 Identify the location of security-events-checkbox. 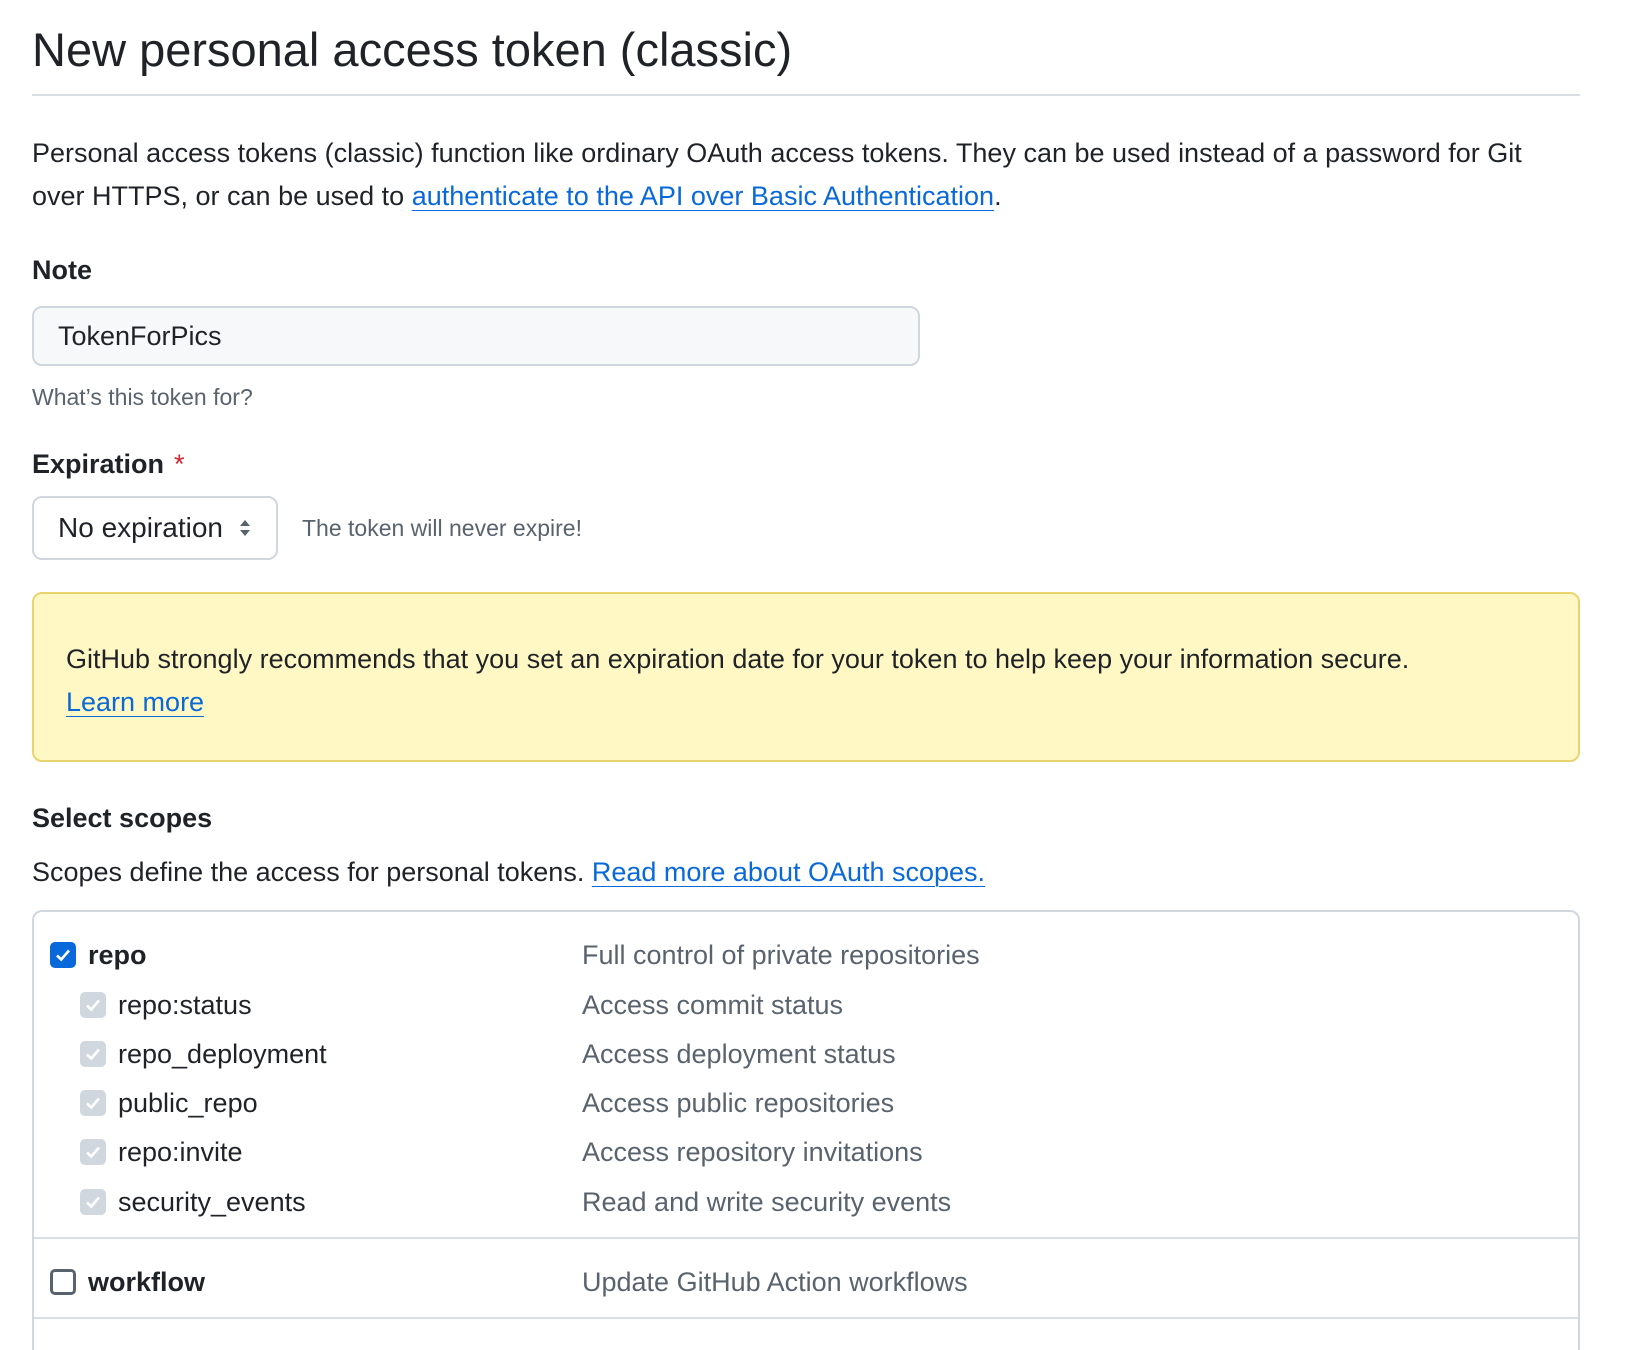
(93, 1202).